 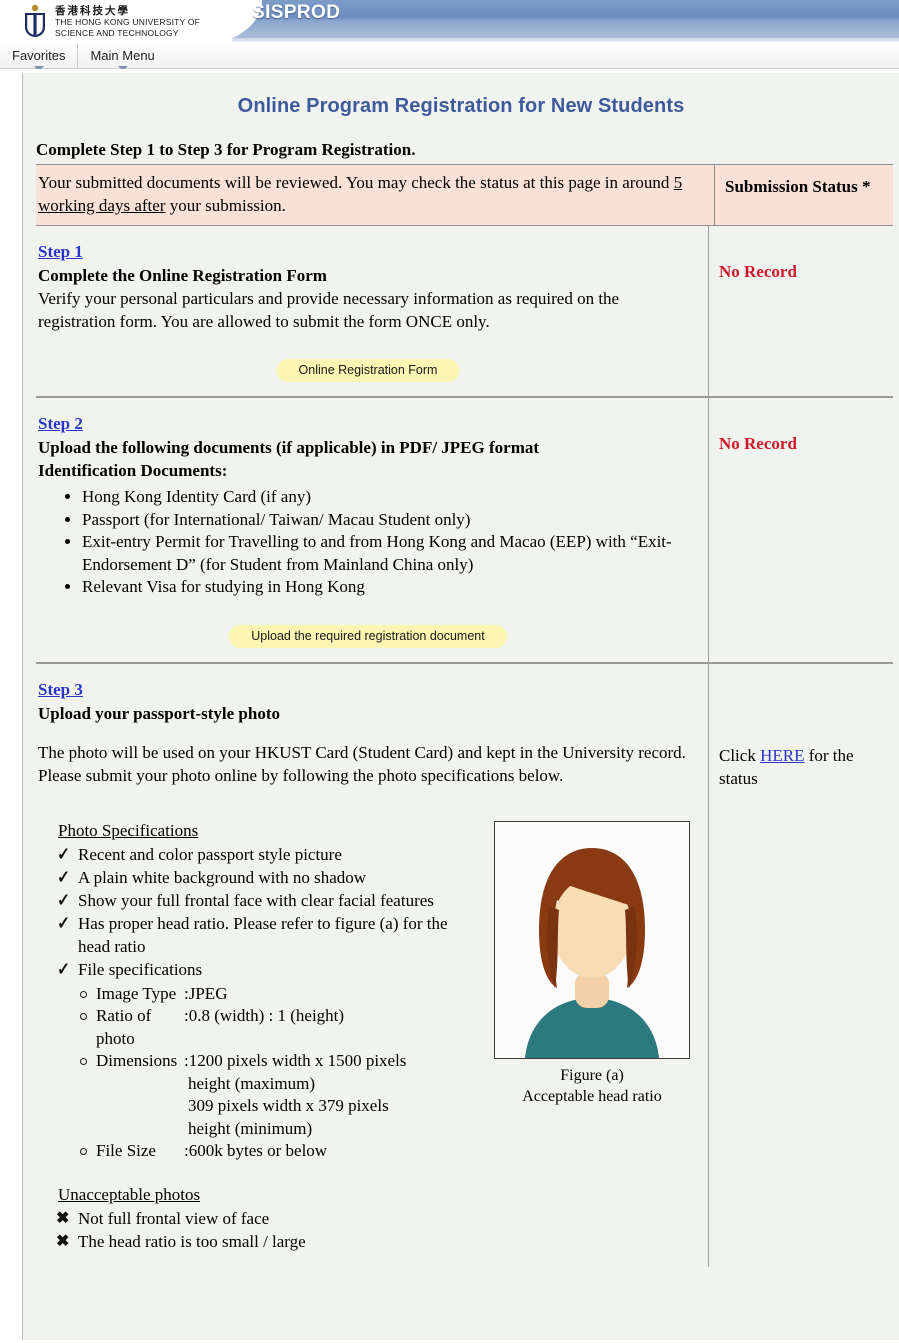 What do you see at coordinates (124, 1015) in the screenshot?
I see `file-spec-key: Ratio of` at bounding box center [124, 1015].